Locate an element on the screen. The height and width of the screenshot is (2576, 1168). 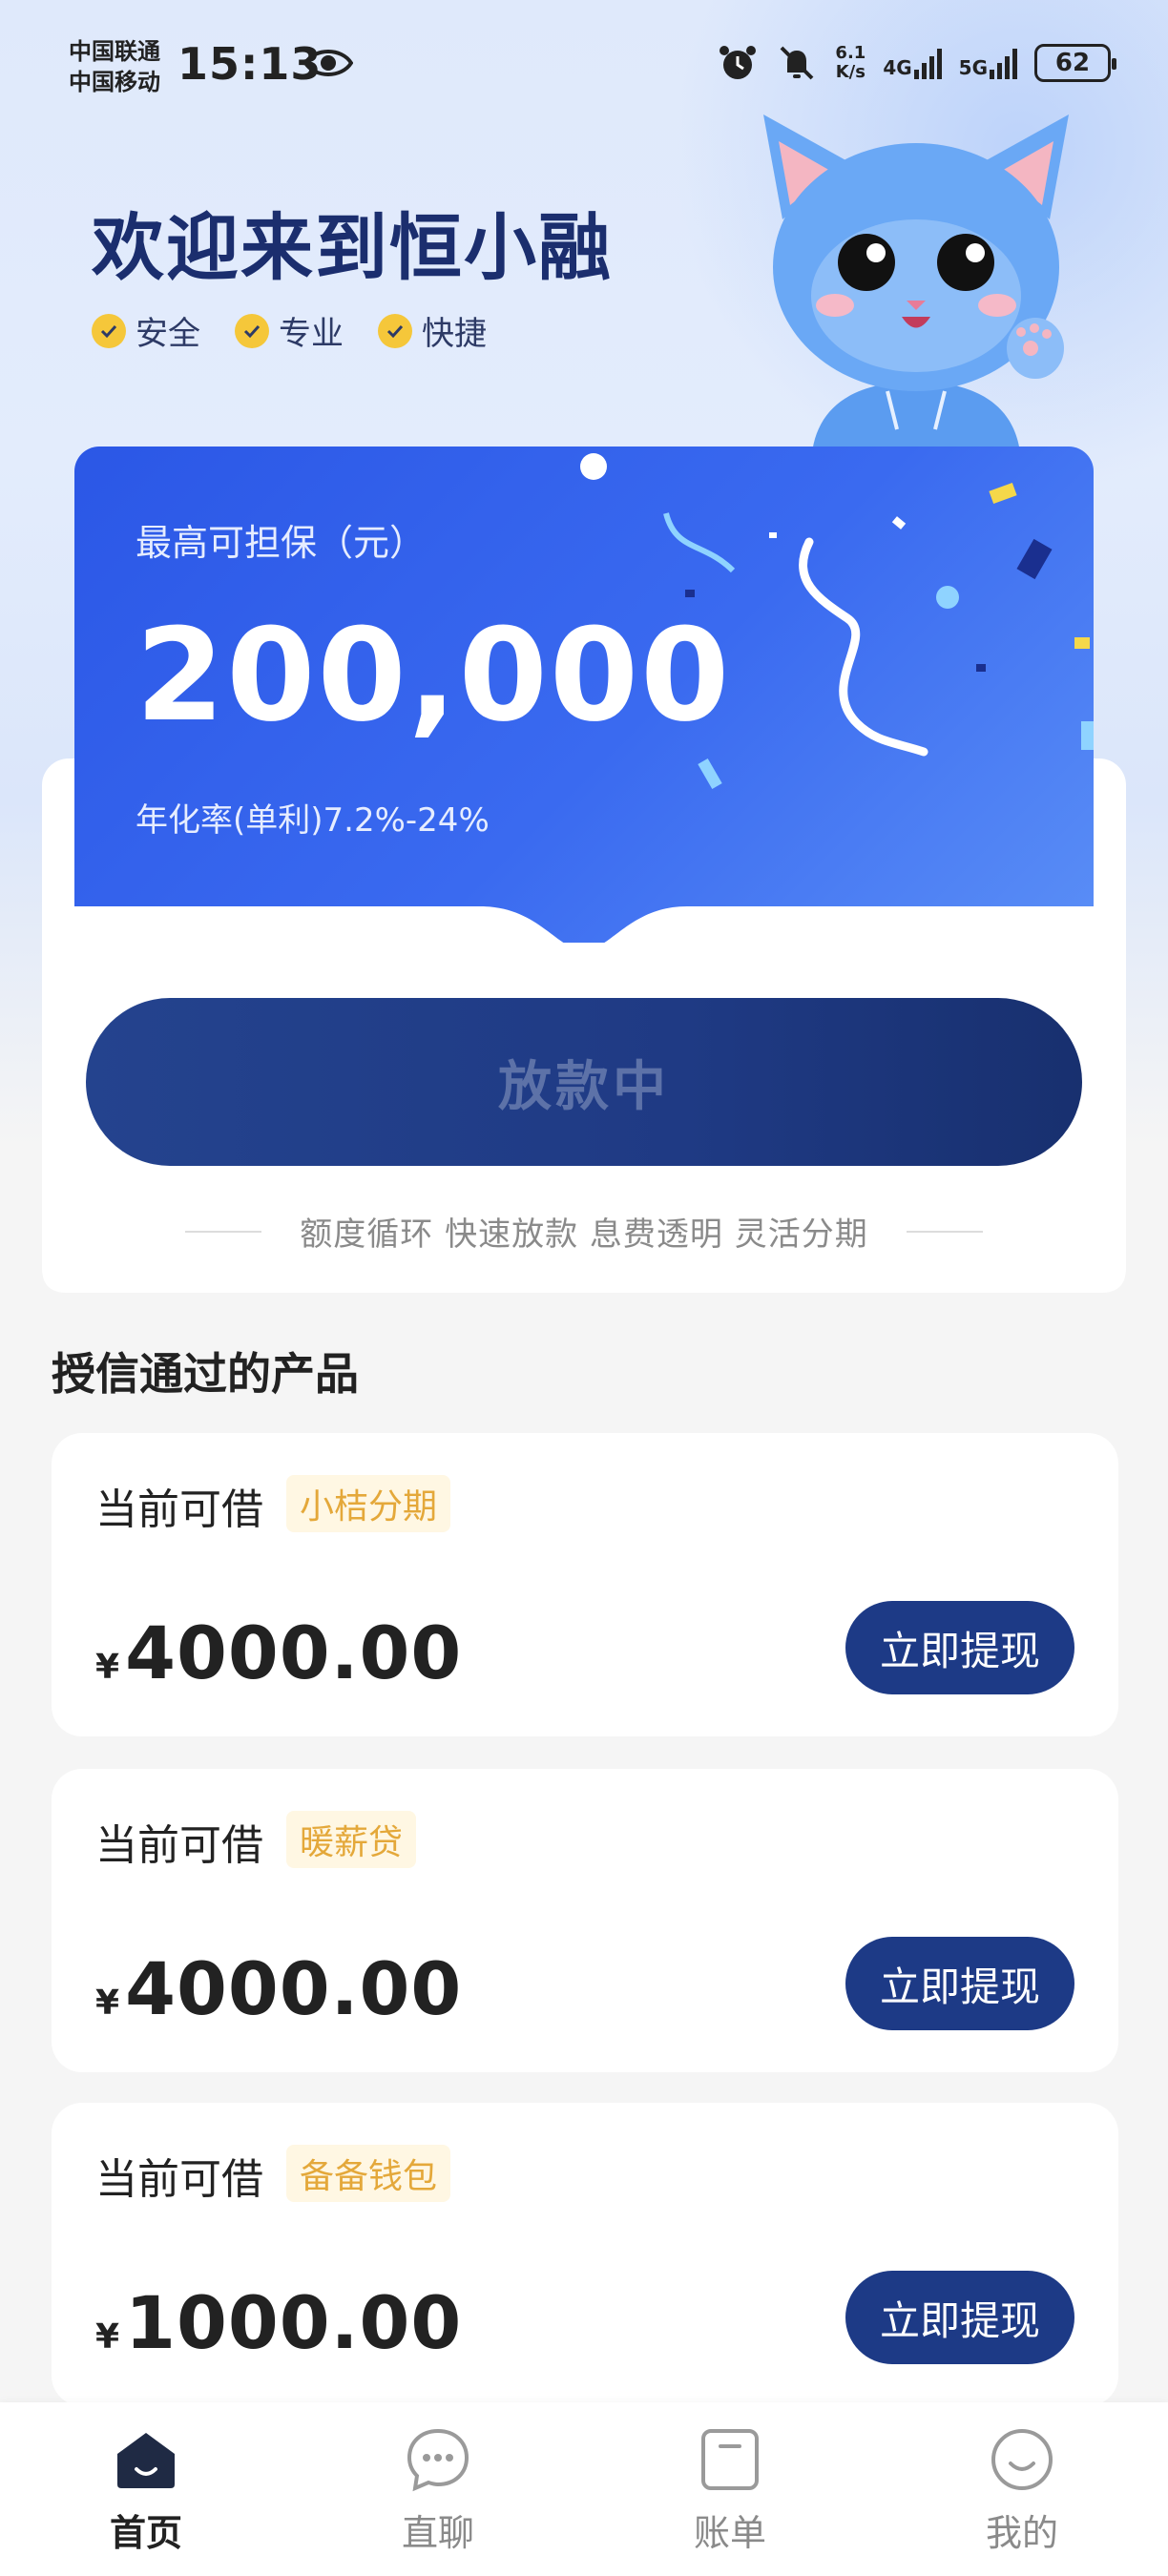
product-card: 当前可借 备备钱包 ¥ 1000.00 立即提现 is located at coordinates (585, 2254).